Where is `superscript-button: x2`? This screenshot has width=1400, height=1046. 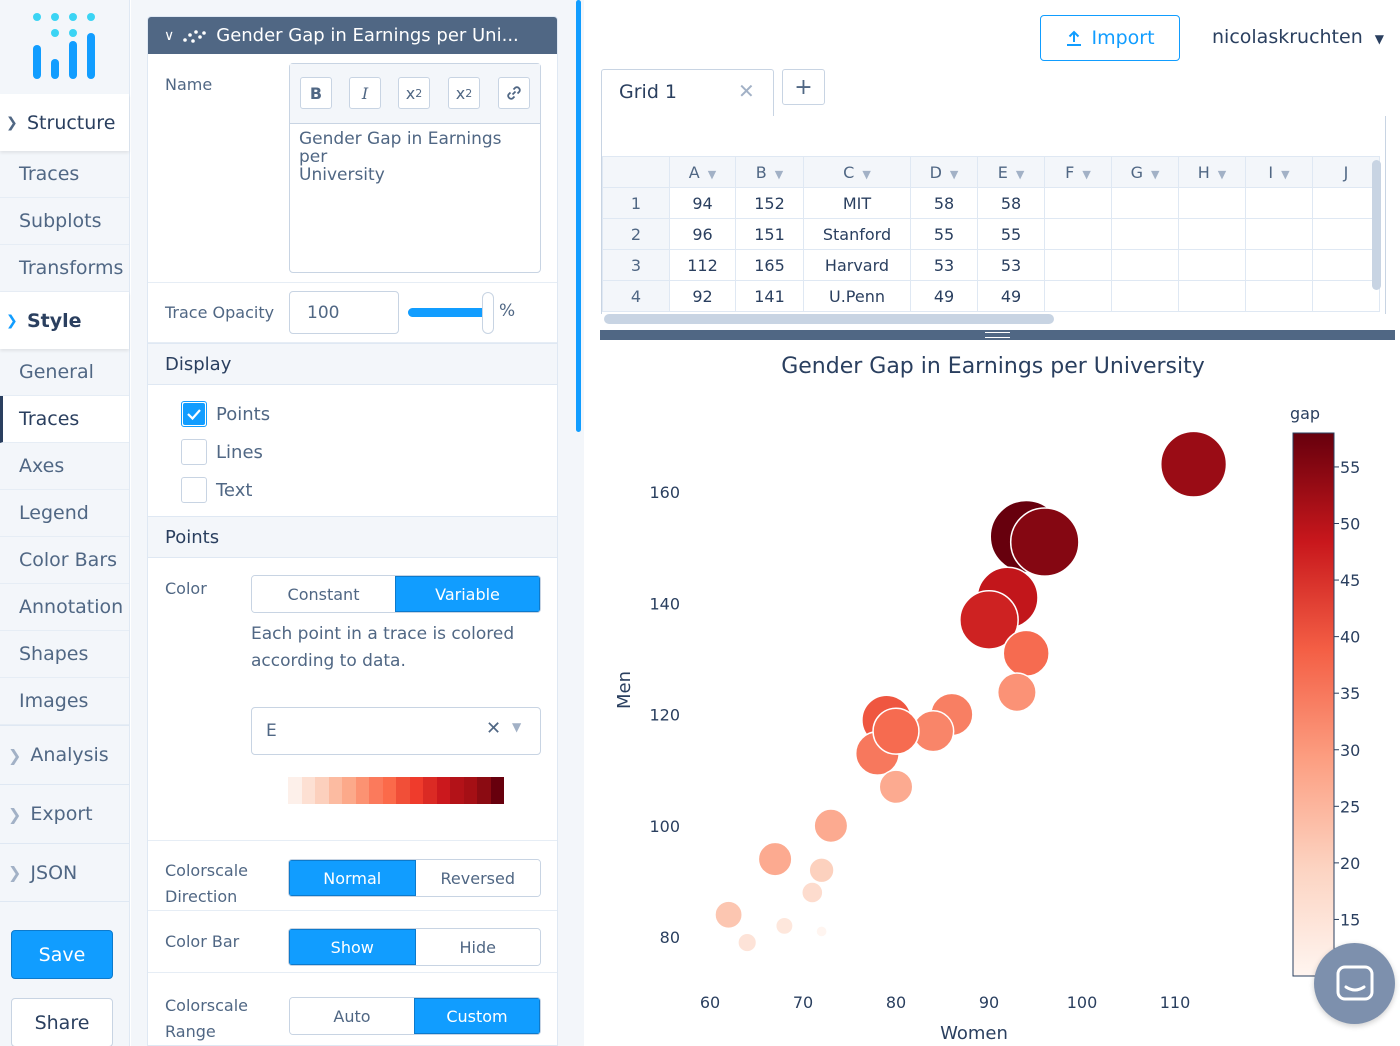
superscript-button: x2 is located at coordinates (464, 93).